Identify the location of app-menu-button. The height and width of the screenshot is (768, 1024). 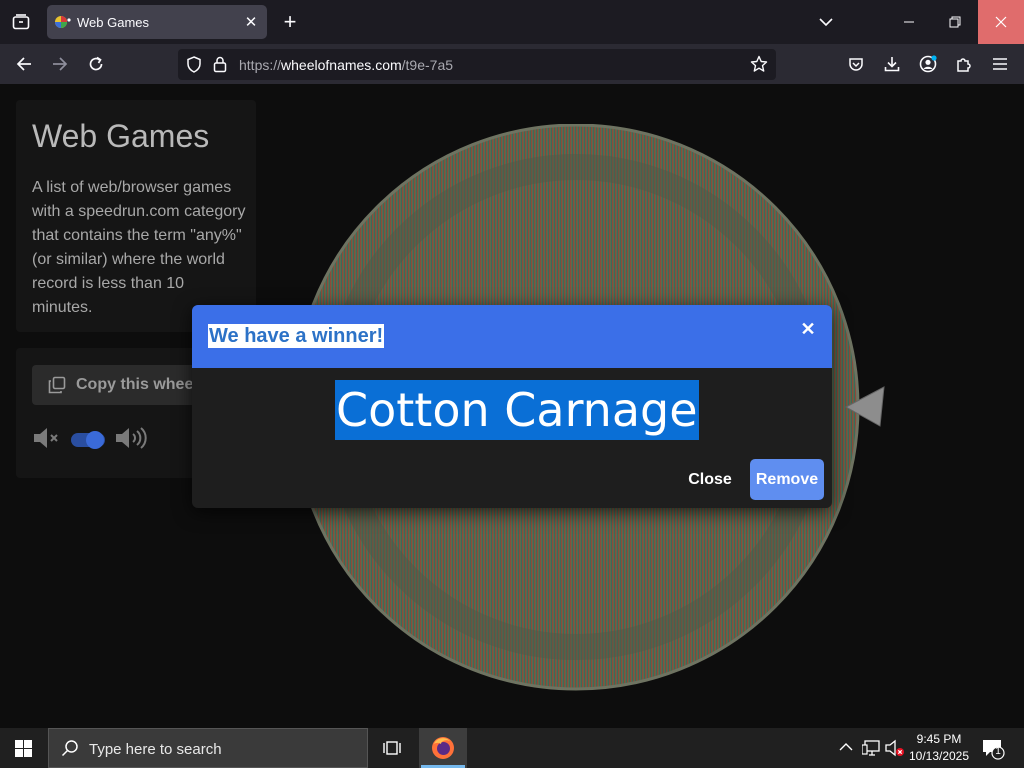
(1000, 64).